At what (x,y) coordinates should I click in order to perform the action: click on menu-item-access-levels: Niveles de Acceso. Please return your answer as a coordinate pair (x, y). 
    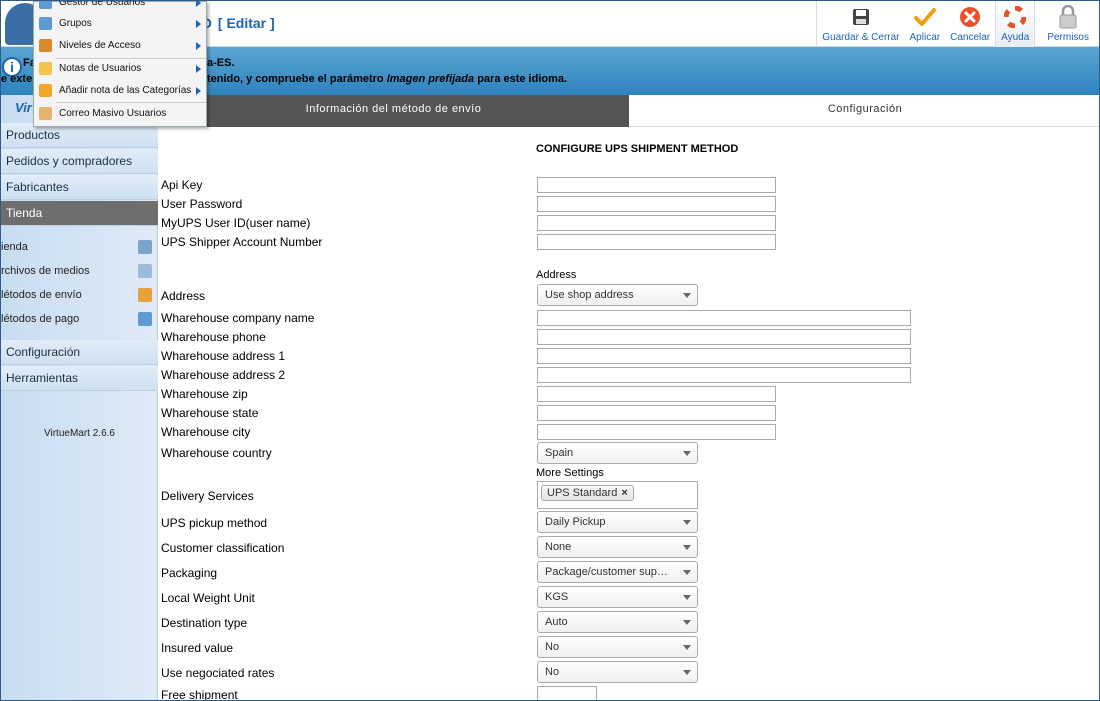
    Looking at the image, I should click on (120, 46).